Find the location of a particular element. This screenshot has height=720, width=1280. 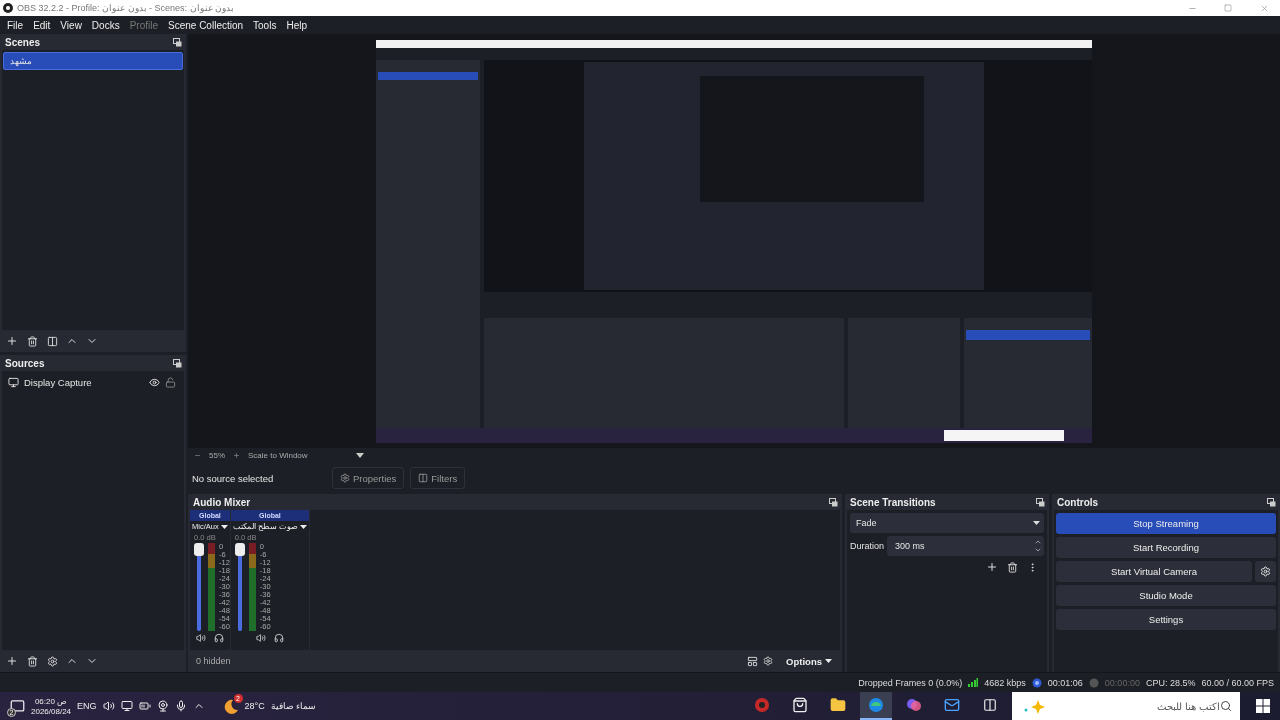

menu-item: Help is located at coordinates (296, 25).